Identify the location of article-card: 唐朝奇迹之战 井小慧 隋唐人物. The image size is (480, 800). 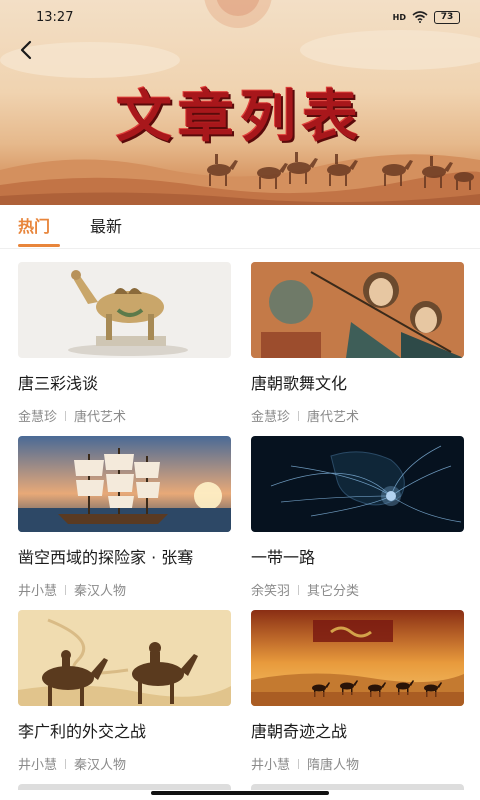
(357, 691).